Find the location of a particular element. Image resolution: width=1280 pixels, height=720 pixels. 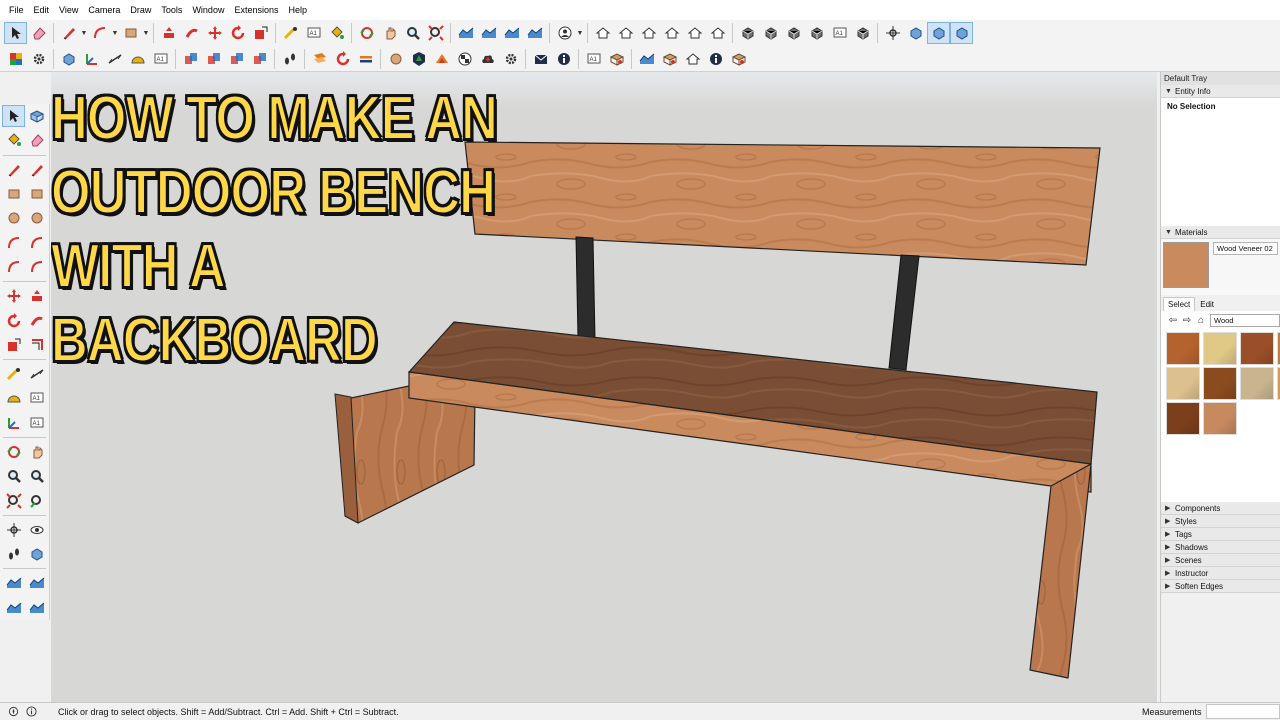

back-arrow-icon: ⇦ is located at coordinates (1173, 320).